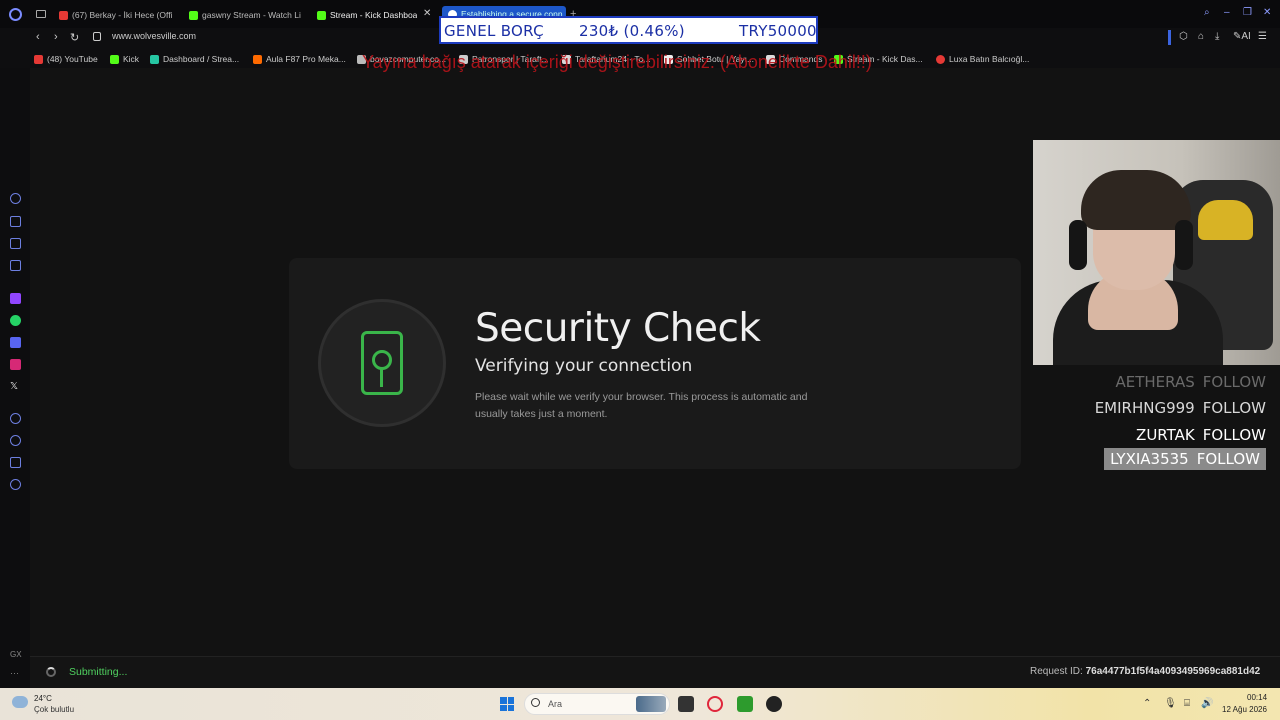 The width and height of the screenshot is (1280, 720). What do you see at coordinates (51, 672) in the screenshot?
I see `spinner-icon` at bounding box center [51, 672].